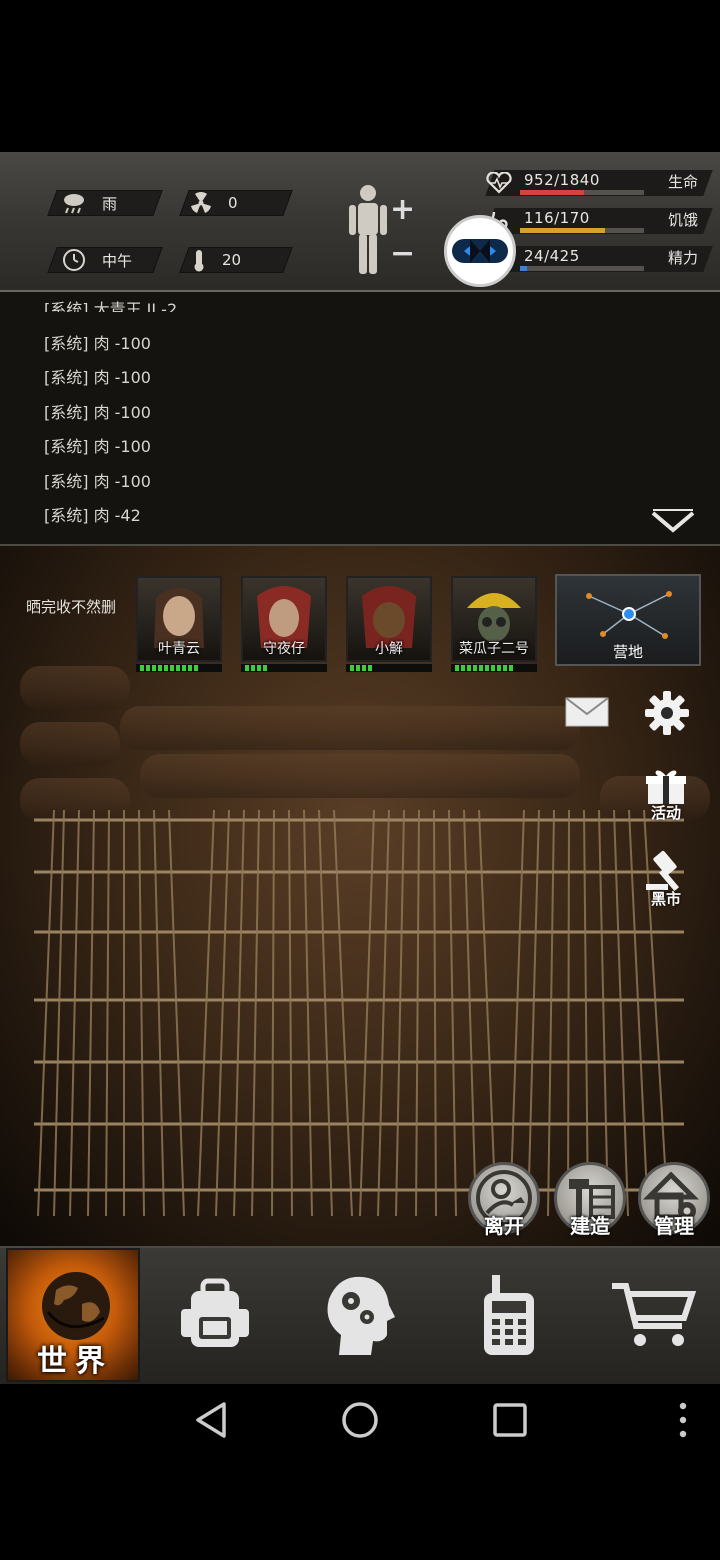 Image resolution: width=720 pixels, height=1560 pixels. I want to click on time-label: 中午, so click(117, 260).